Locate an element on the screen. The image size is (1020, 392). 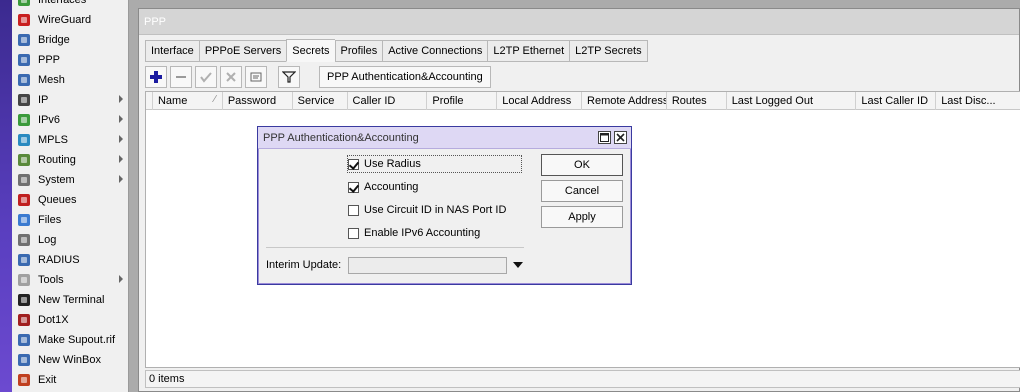
sidebar-item-ip: IP is located at coordinates (70, 100).